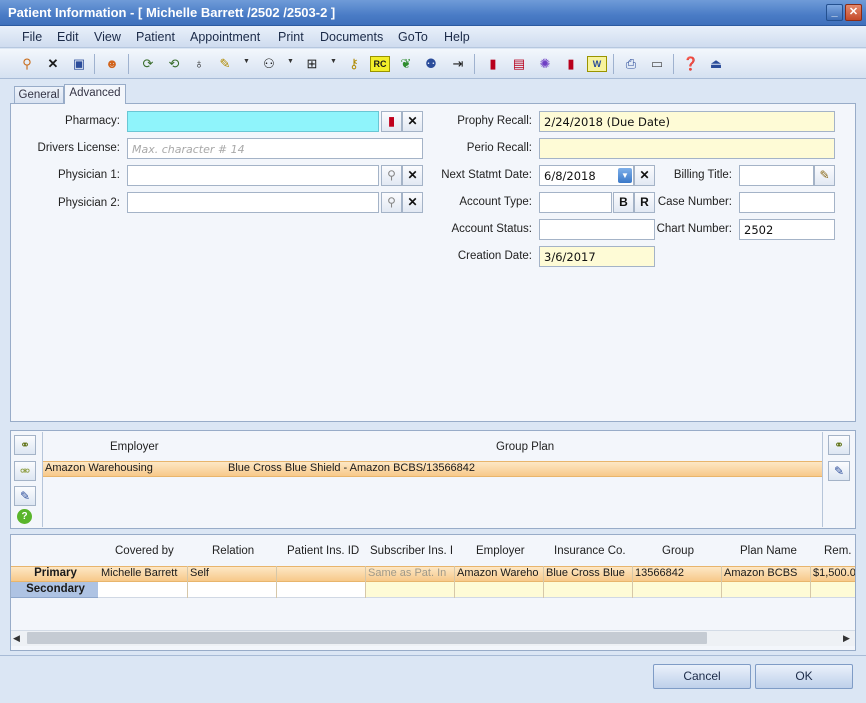  Describe the element at coordinates (853, 12) in the screenshot. I see `close-button: ✕` at that location.